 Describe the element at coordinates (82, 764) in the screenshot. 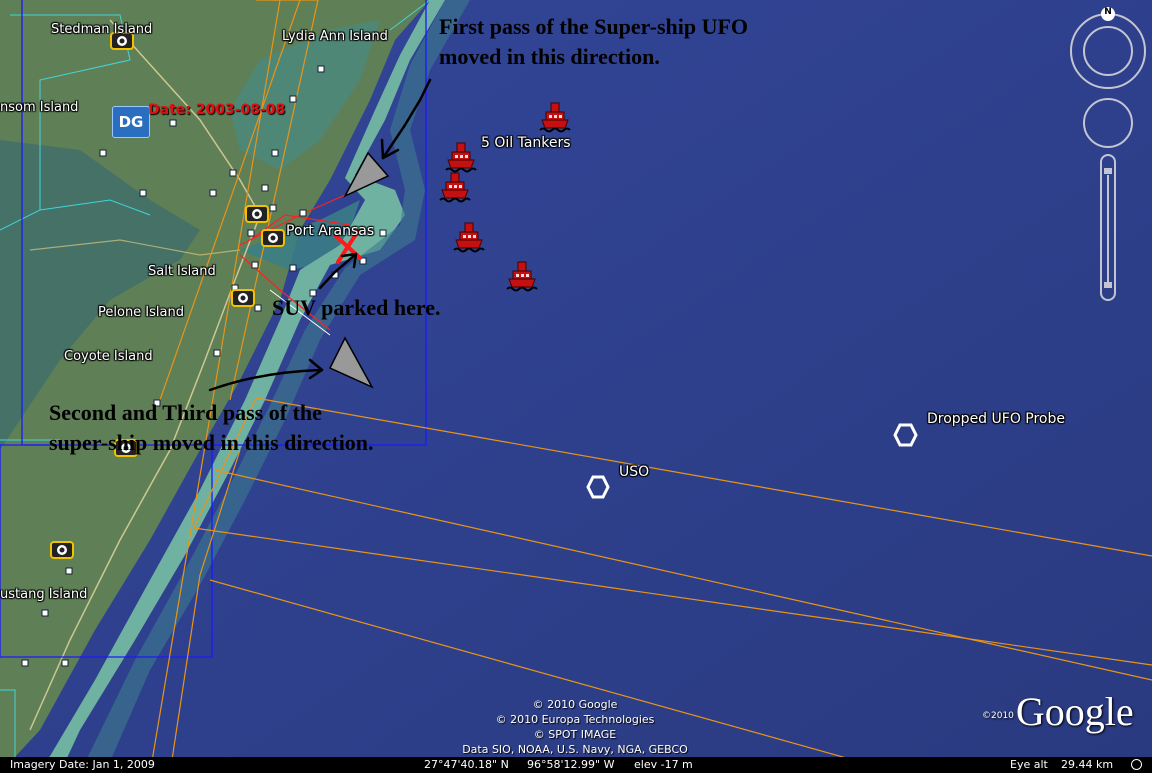

I see `status-imagery-date: Imagery Date: Jan 1, 2009` at that location.